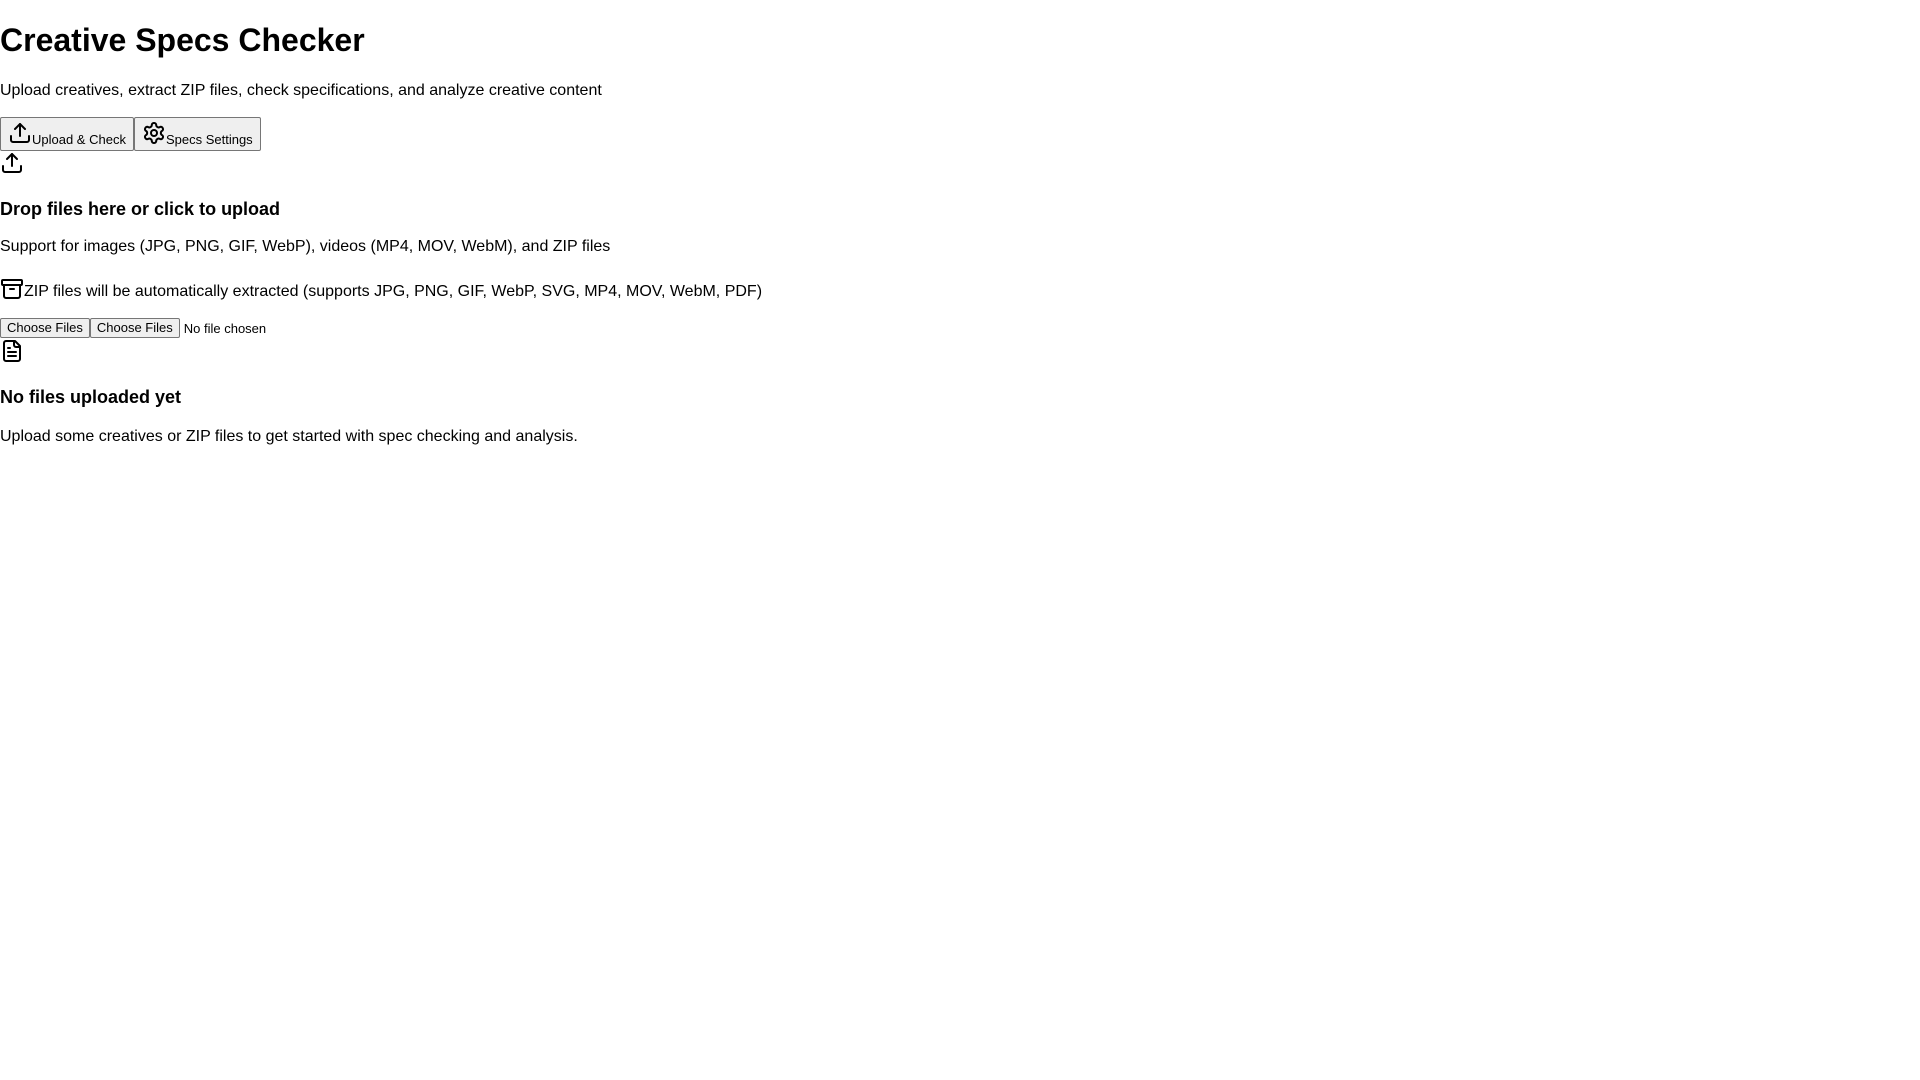 The image size is (1920, 1080). Describe the element at coordinates (79, 139) in the screenshot. I see `tab-label: Upload & Check` at that location.